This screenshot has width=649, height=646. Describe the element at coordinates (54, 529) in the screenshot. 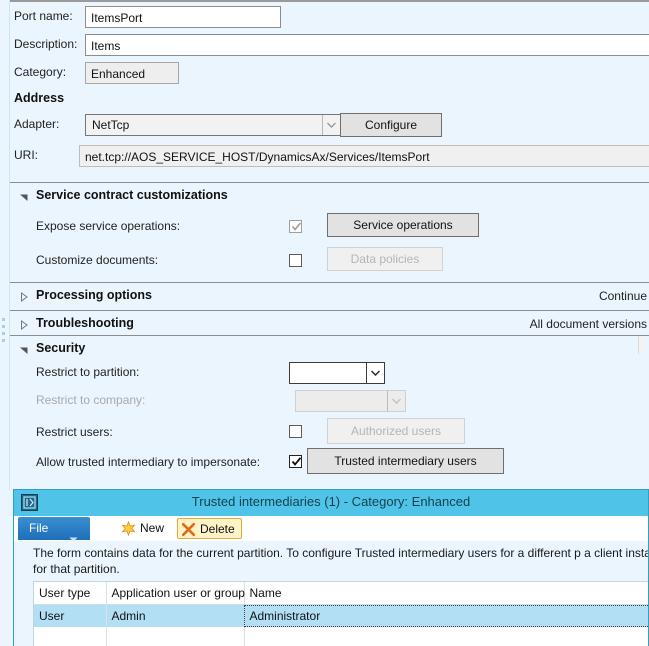

I see `file-menu-button: File` at that location.